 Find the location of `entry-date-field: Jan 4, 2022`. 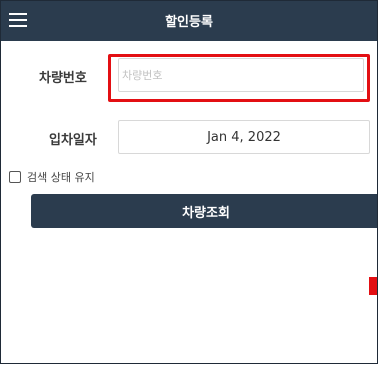

entry-date-field: Jan 4, 2022 is located at coordinates (244, 137).